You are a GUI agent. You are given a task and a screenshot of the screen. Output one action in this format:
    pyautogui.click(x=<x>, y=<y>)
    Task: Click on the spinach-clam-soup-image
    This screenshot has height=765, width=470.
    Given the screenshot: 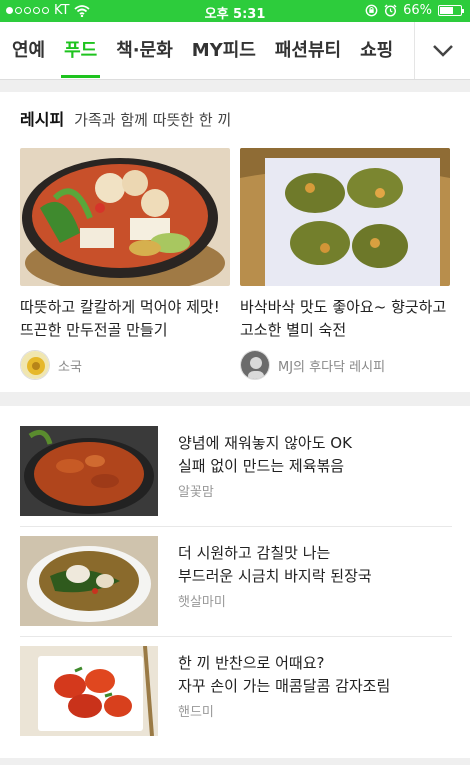 What is the action you would take?
    pyautogui.click(x=89, y=581)
    